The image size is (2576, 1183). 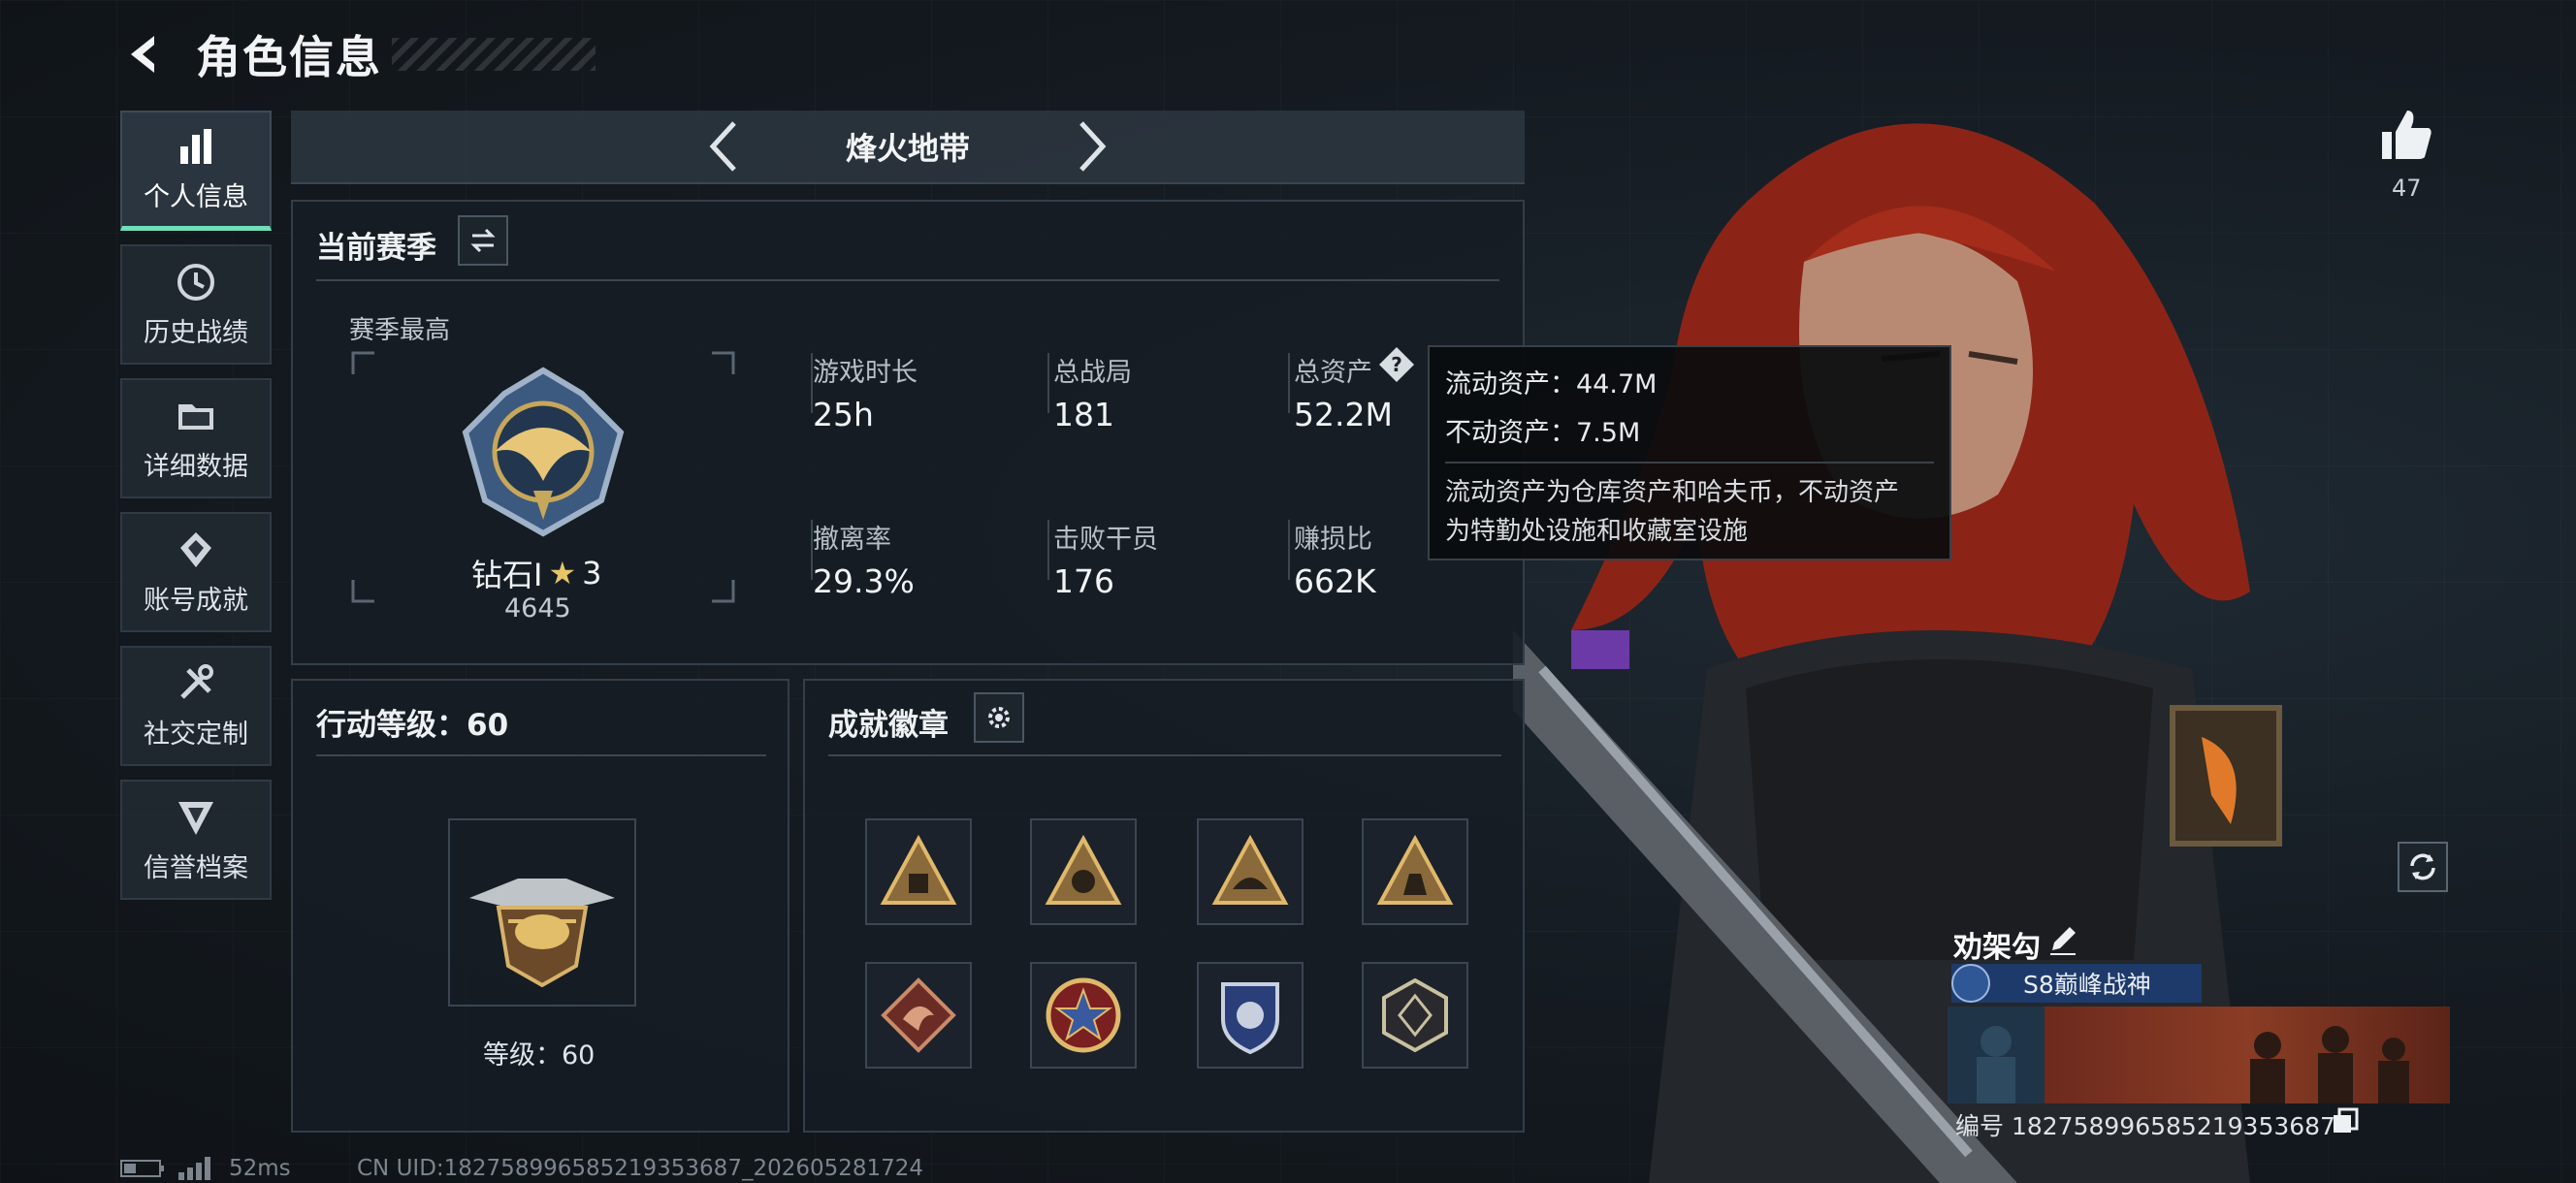 I want to click on like-count: 47, so click(x=2407, y=188).